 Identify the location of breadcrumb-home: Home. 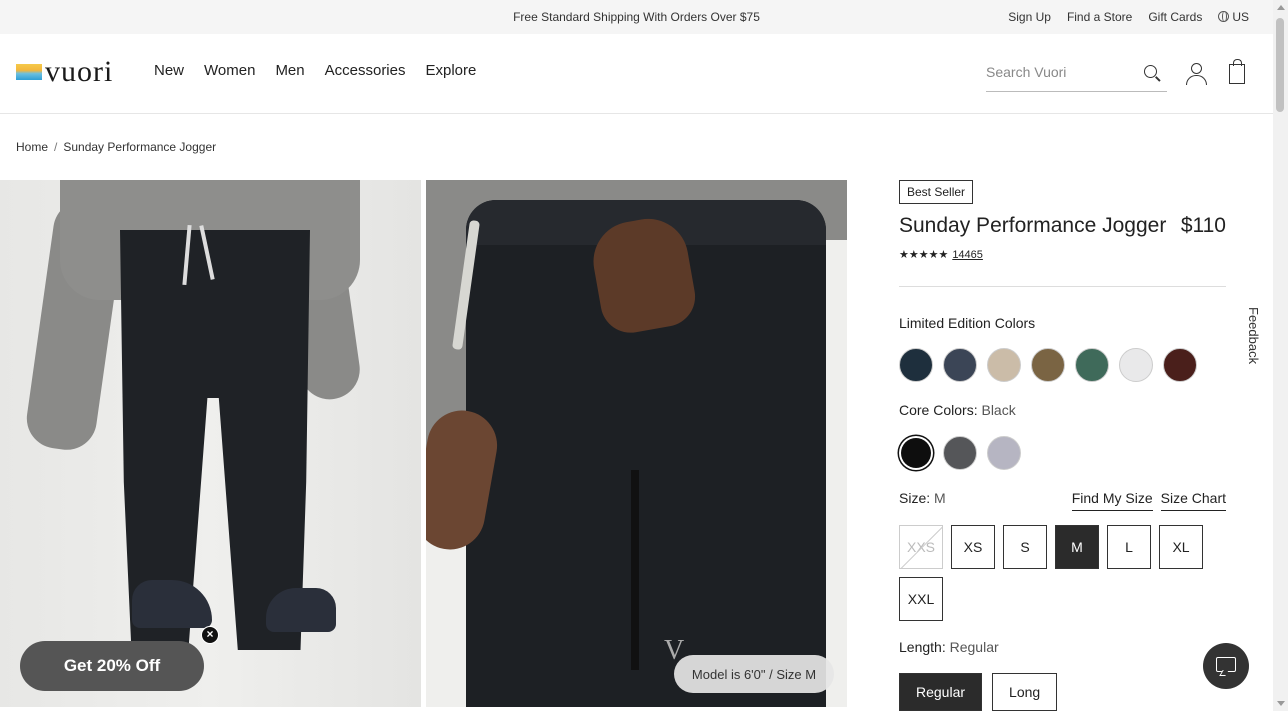
(32, 147).